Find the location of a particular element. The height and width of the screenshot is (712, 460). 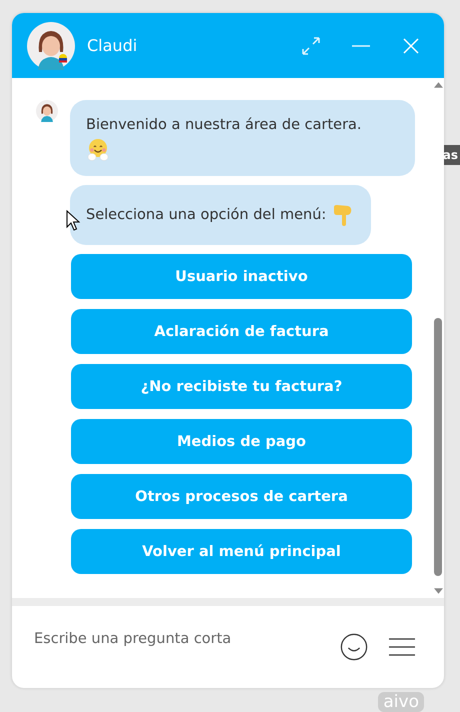

scrollbar-thumb is located at coordinates (438, 447).